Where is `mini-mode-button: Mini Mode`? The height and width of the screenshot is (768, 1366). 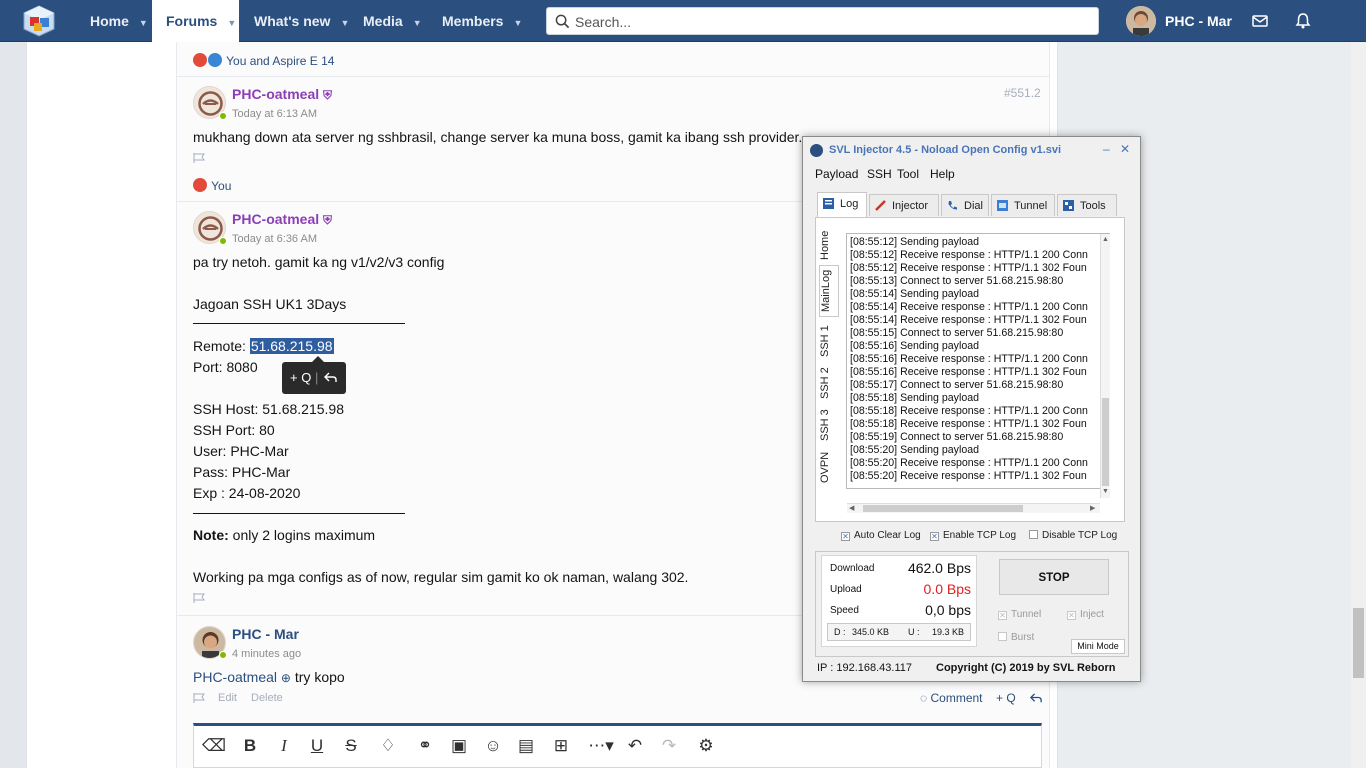 mini-mode-button: Mini Mode is located at coordinates (1098, 646).